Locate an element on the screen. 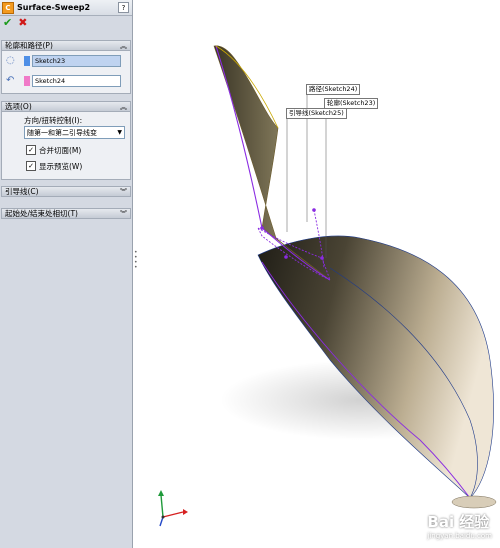 The image size is (500, 548). guide-curves-header: 引导线(C) ︾ is located at coordinates (66, 191).